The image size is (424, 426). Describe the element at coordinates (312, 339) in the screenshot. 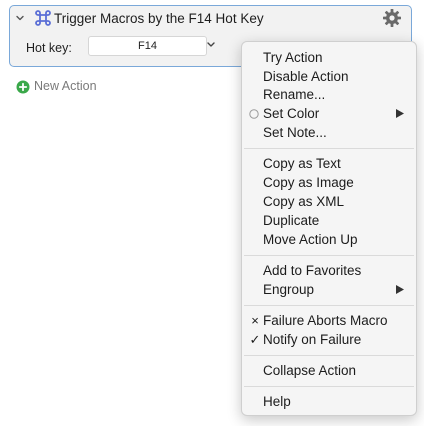

I see `menu-item-label: Notify on Failure` at that location.